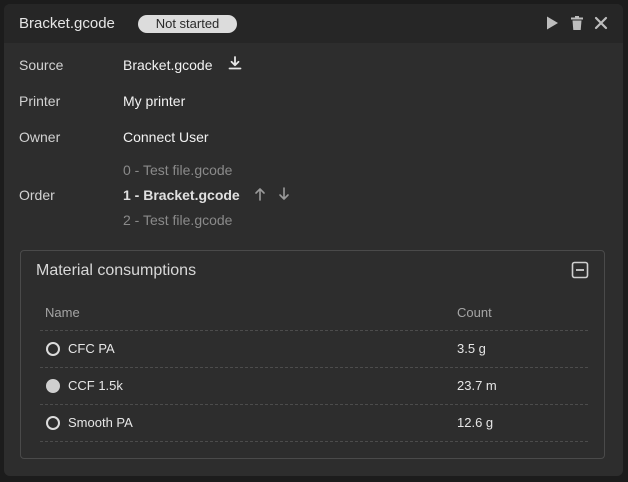 The image size is (628, 482). Describe the element at coordinates (178, 170) in the screenshot. I see `order-item-previous: 0 - Test file.gcode` at that location.